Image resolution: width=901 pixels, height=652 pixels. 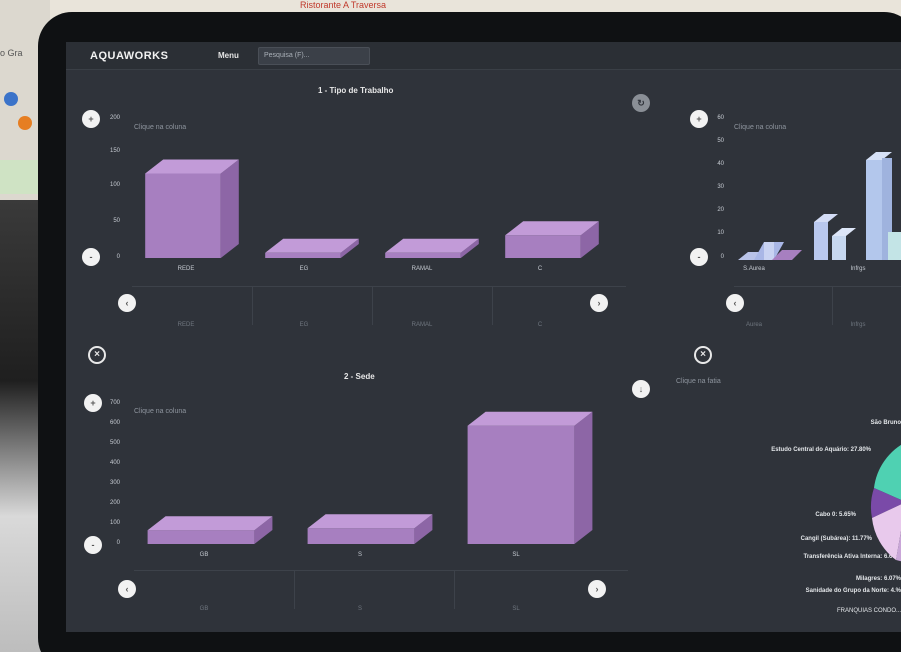 I want to click on y-tick: 20, so click(x=720, y=210).